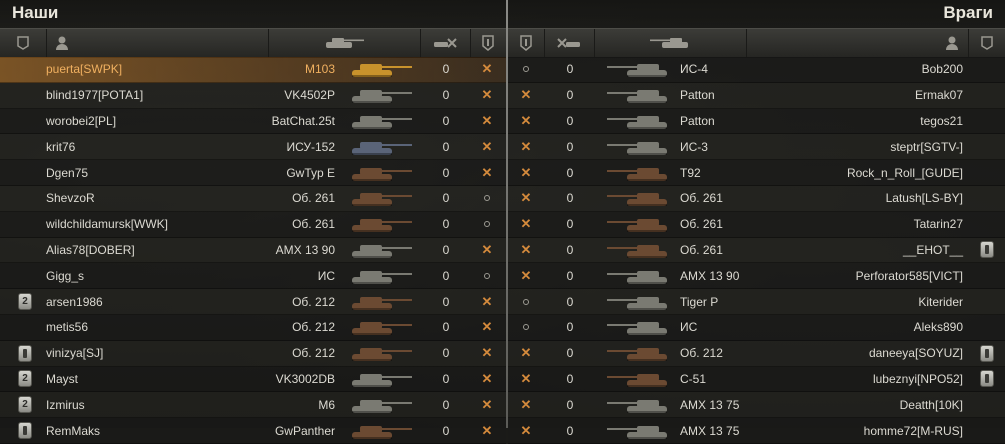  What do you see at coordinates (756, 95) in the screenshot?
I see `right-team-row: ✕ 0 Patton Ermak07` at bounding box center [756, 95].